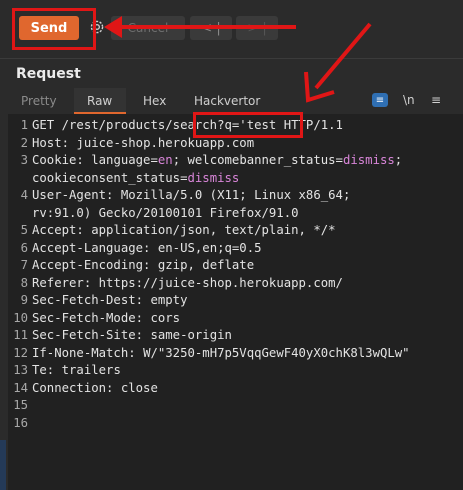  What do you see at coordinates (20, 405) in the screenshot?
I see `line-number: 15` at bounding box center [20, 405].